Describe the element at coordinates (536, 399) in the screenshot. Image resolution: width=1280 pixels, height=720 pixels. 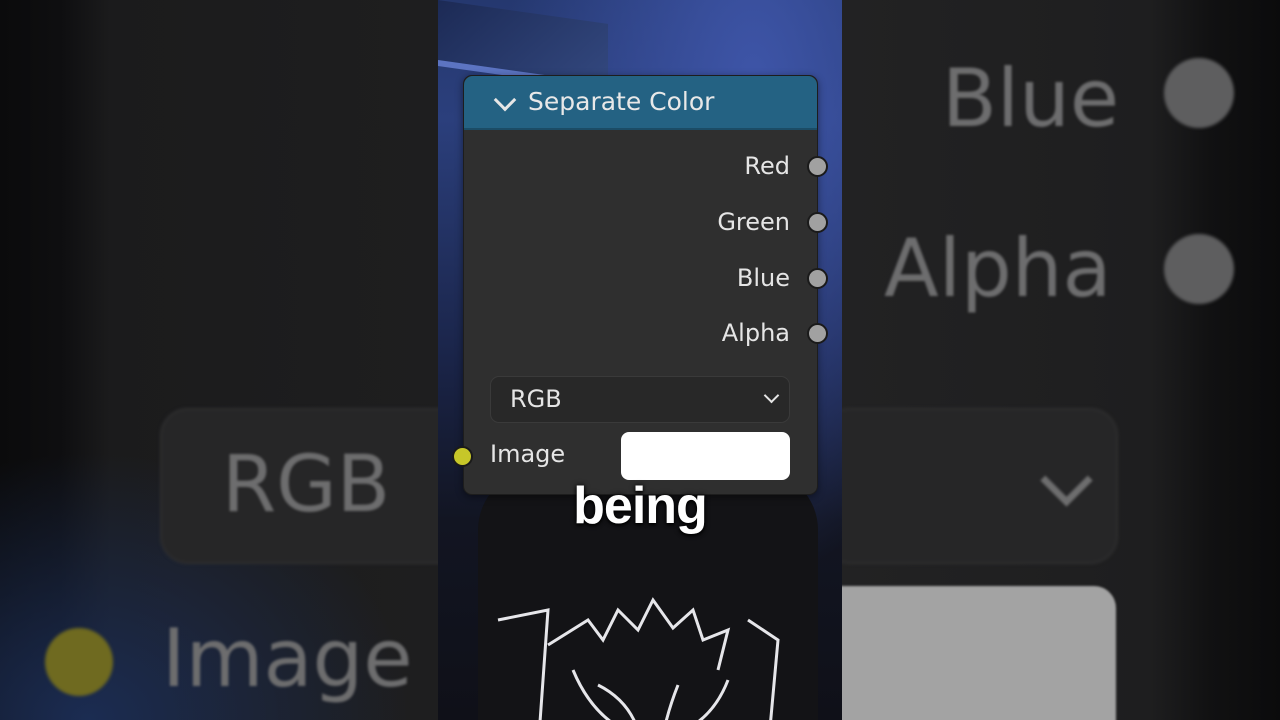
I see `mode-dropdown-value: RGB` at that location.